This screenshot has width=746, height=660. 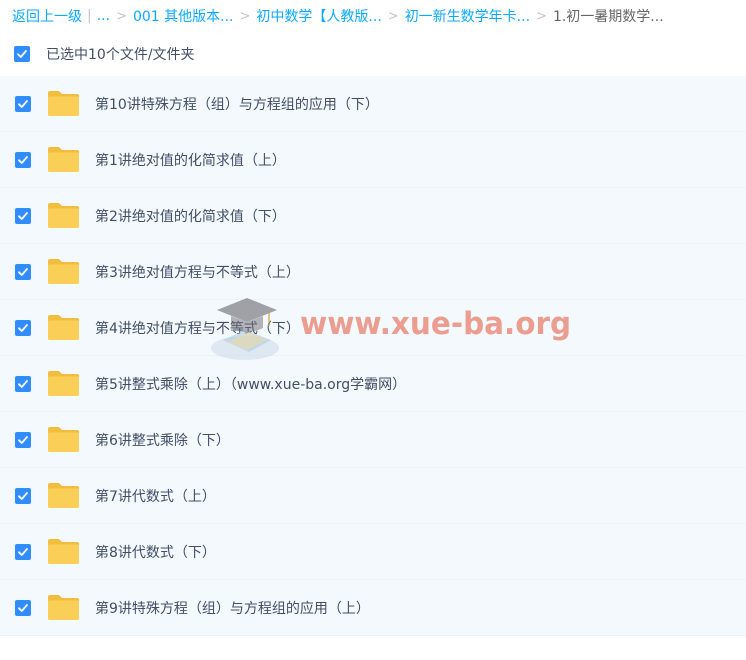 I want to click on file-row: 第6讲整式乘除（下）, so click(x=373, y=440).